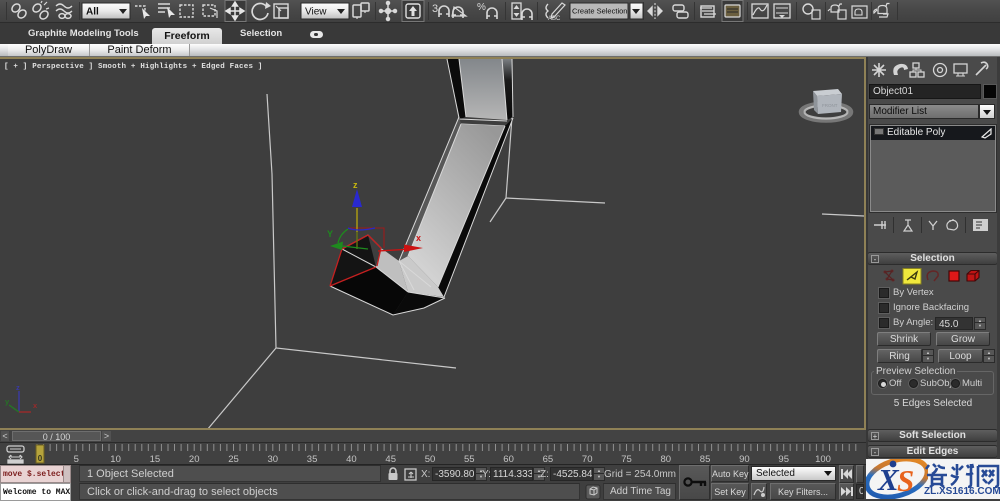 This screenshot has width=1000, height=501. Describe the element at coordinates (705, 459) in the screenshot. I see `svg-text: 85` at that location.